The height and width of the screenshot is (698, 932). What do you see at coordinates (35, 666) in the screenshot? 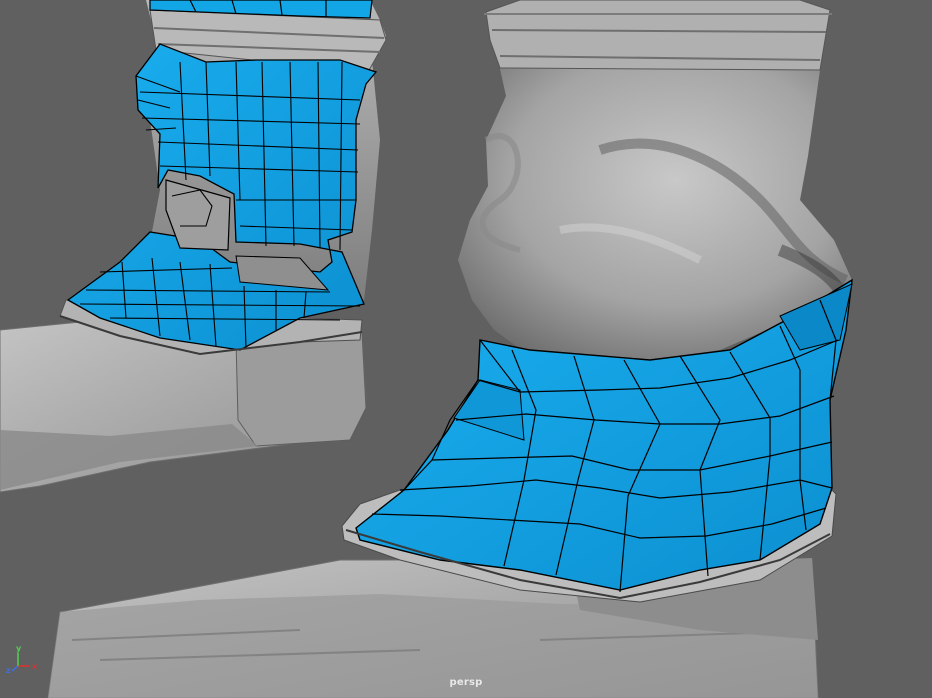
I see `x-axis-label: x` at bounding box center [35, 666].